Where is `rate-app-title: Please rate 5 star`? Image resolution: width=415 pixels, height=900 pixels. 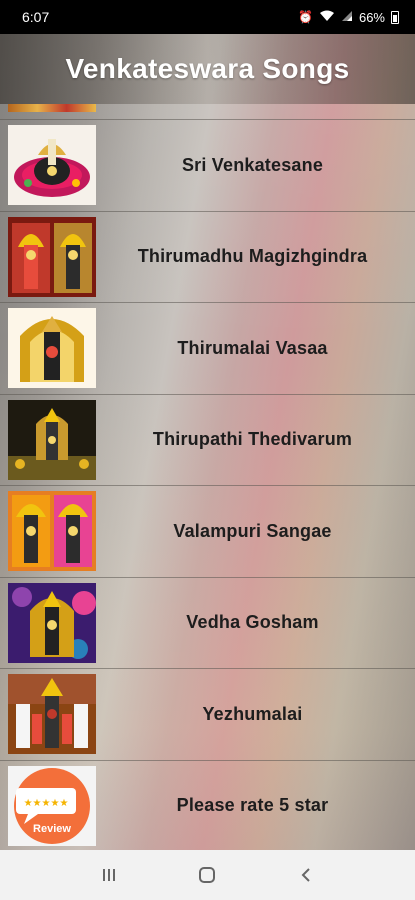
rate-app-title: Please rate 5 star is located at coordinates (252, 805).